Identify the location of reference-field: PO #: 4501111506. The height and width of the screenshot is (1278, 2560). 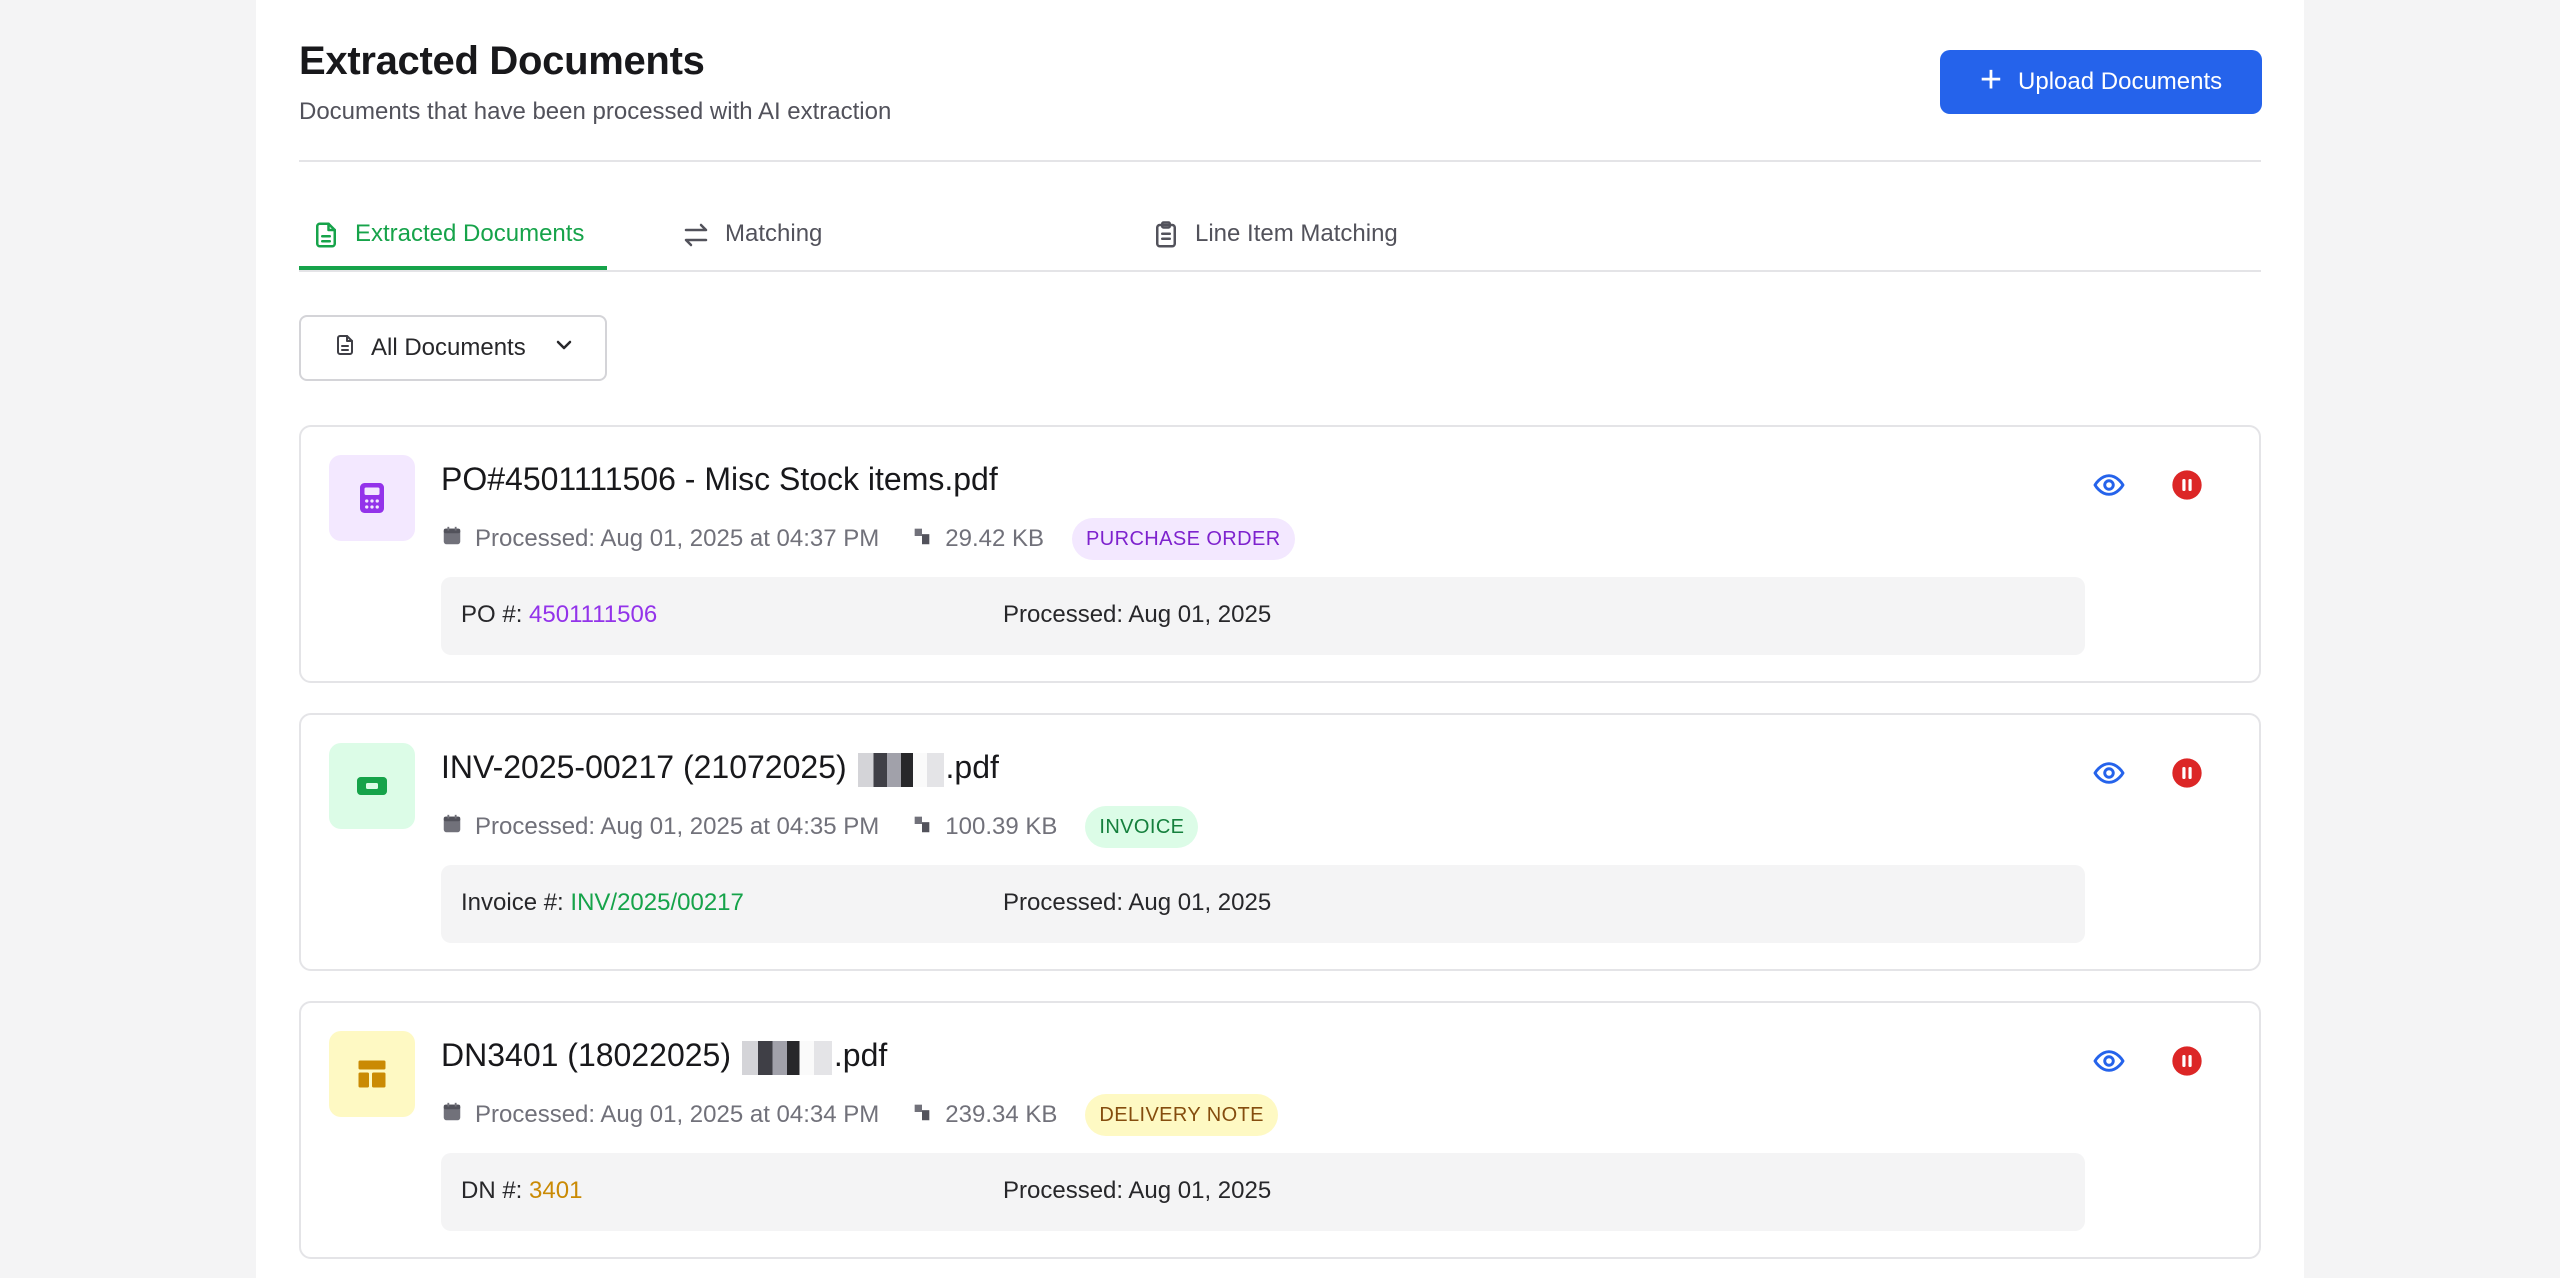
(559, 615).